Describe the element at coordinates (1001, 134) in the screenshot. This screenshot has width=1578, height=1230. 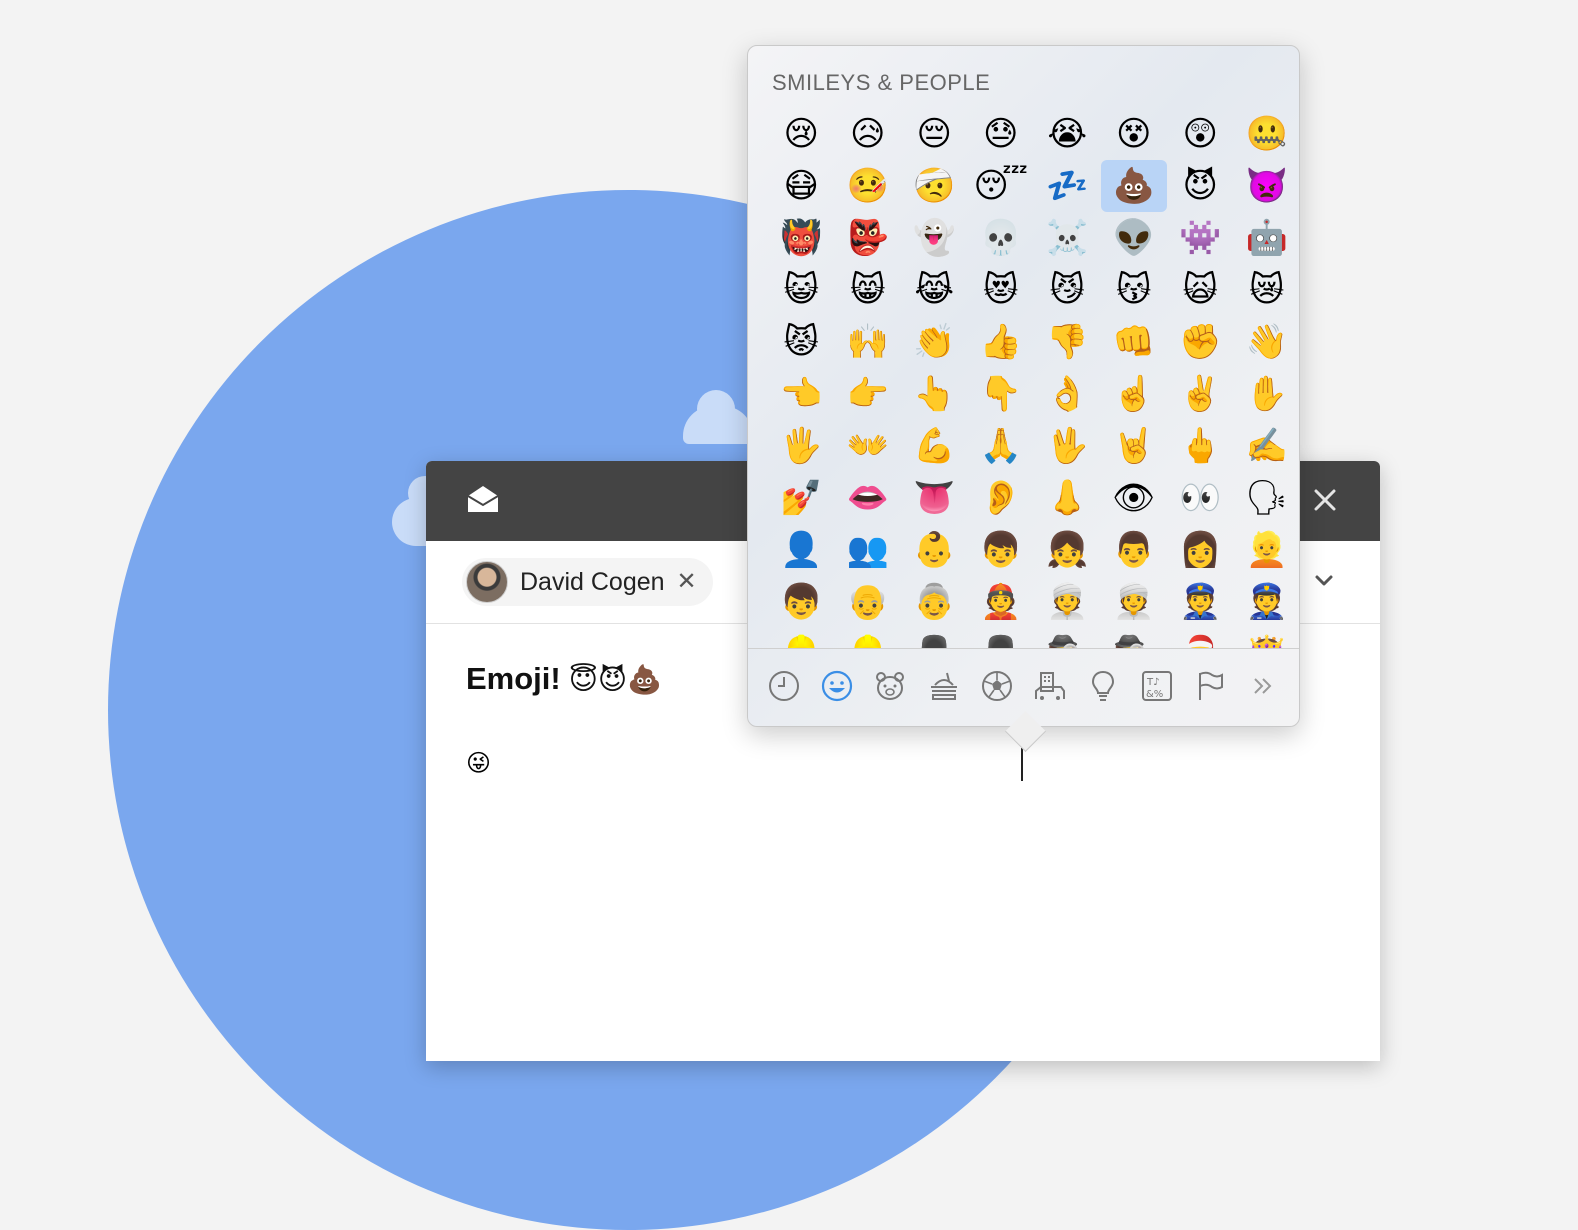
I see `emoji-cell: 😓` at that location.